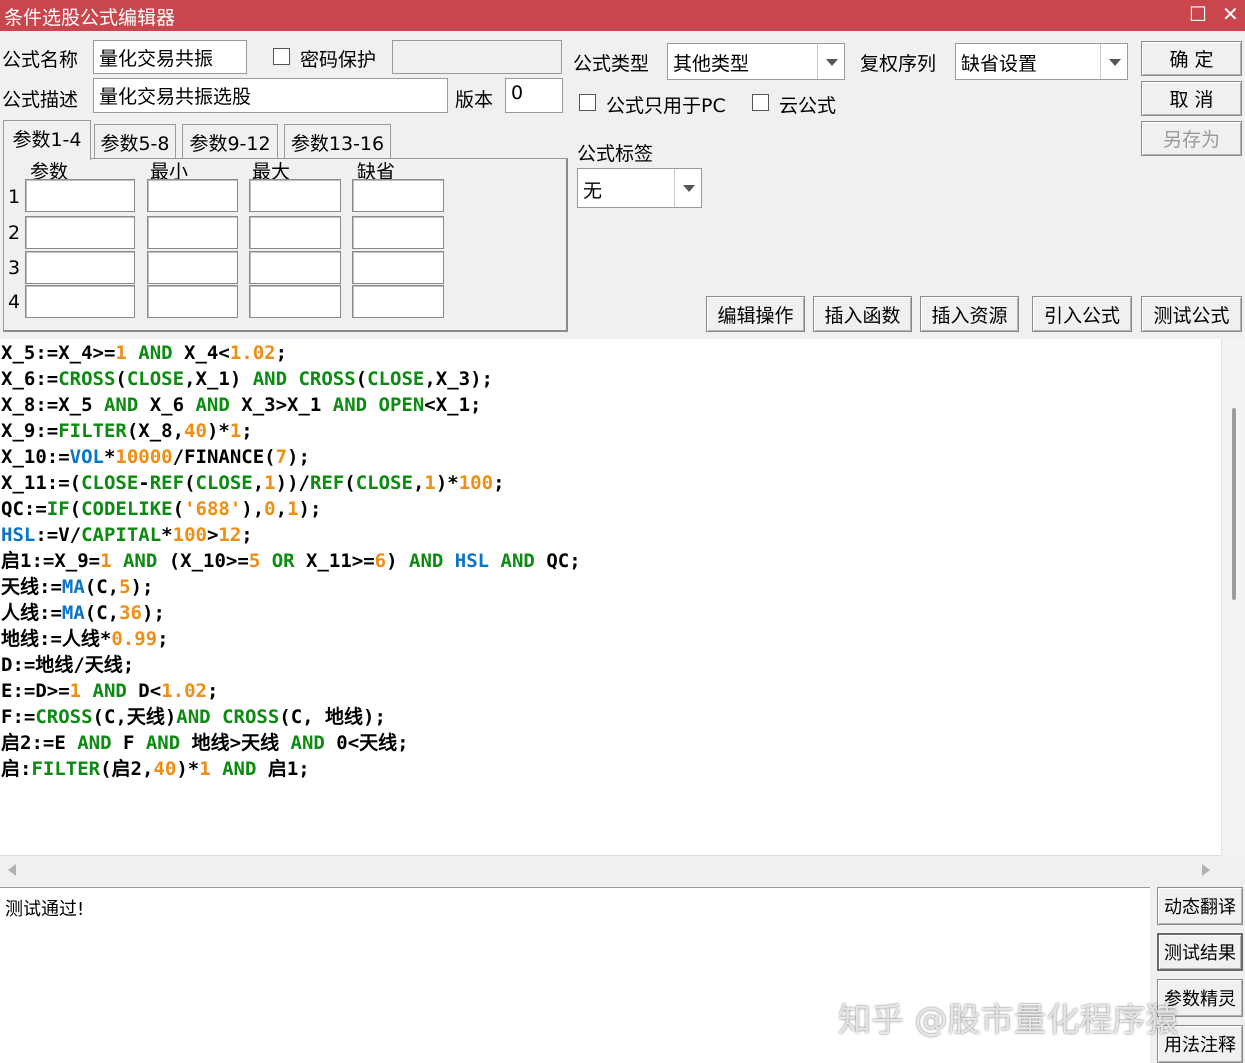  Describe the element at coordinates (16, 769) in the screenshot. I see `code-token: 启:` at that location.